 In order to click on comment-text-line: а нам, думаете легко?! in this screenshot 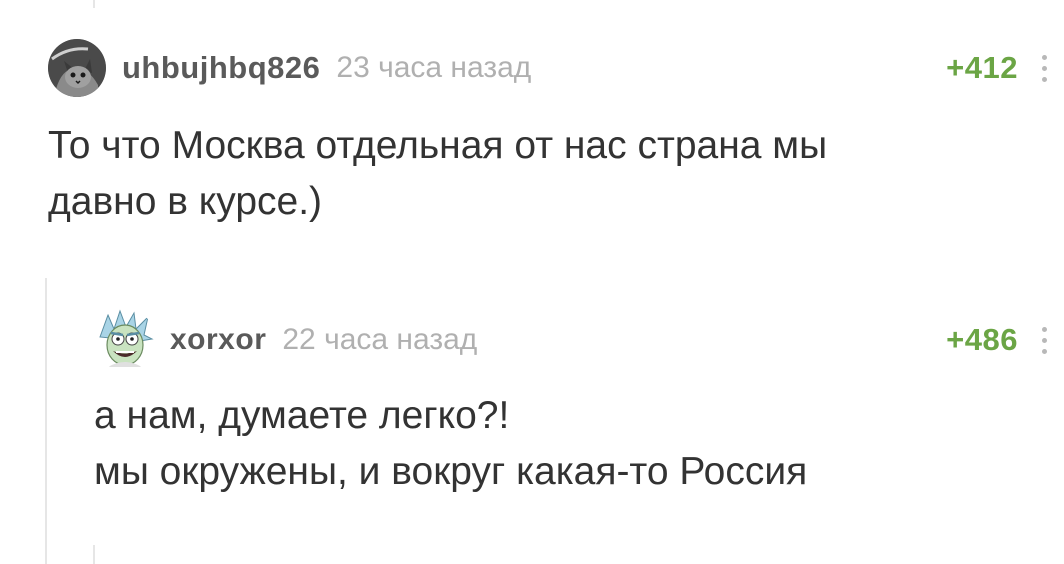, I will do `click(302, 415)`.